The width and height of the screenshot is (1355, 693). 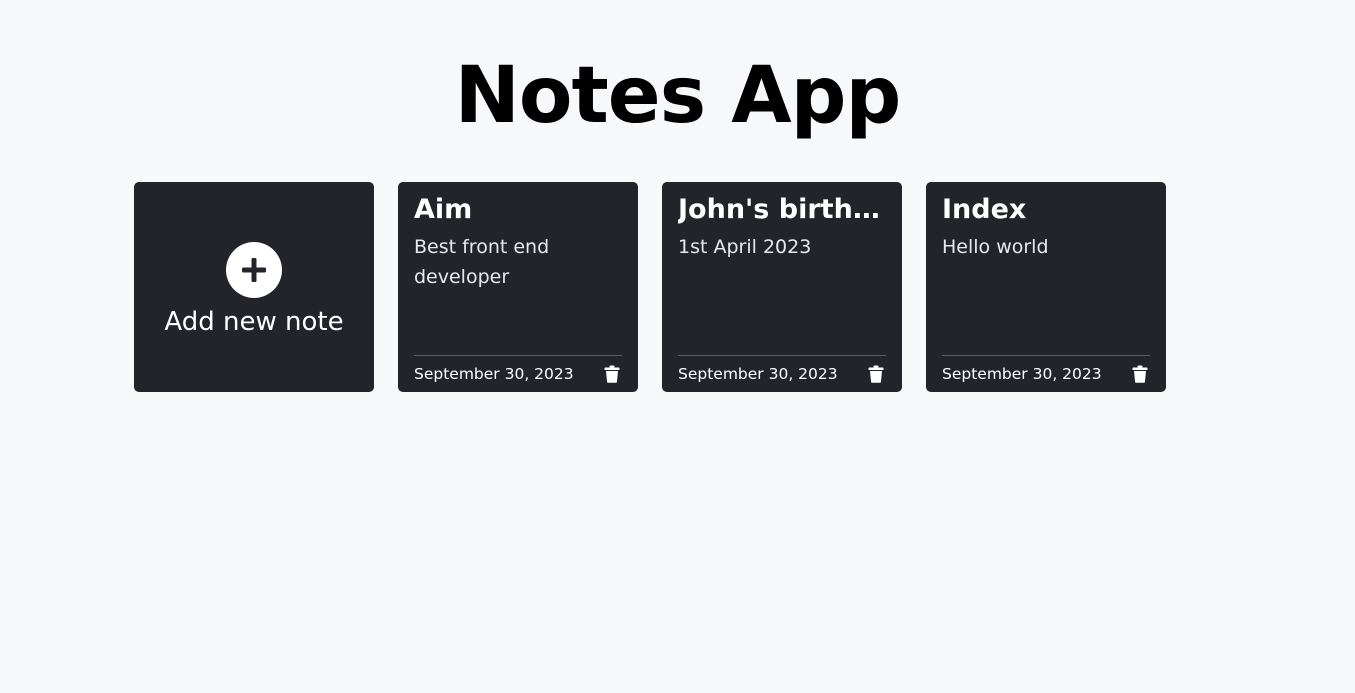 What do you see at coordinates (678, 96) in the screenshot?
I see `page-title: Notes App` at bounding box center [678, 96].